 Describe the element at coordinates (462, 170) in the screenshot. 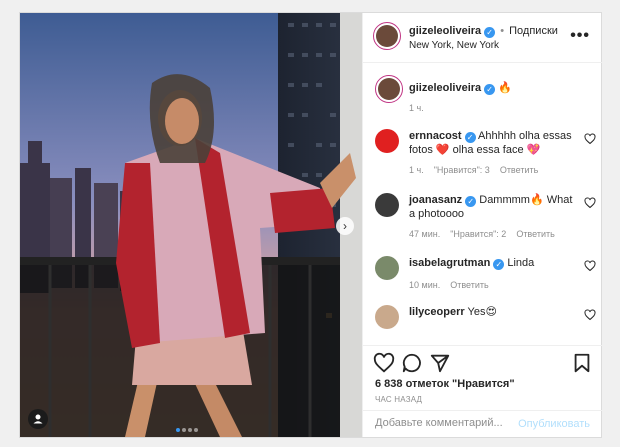

I see `comment-likes: "Нравится": 3` at that location.